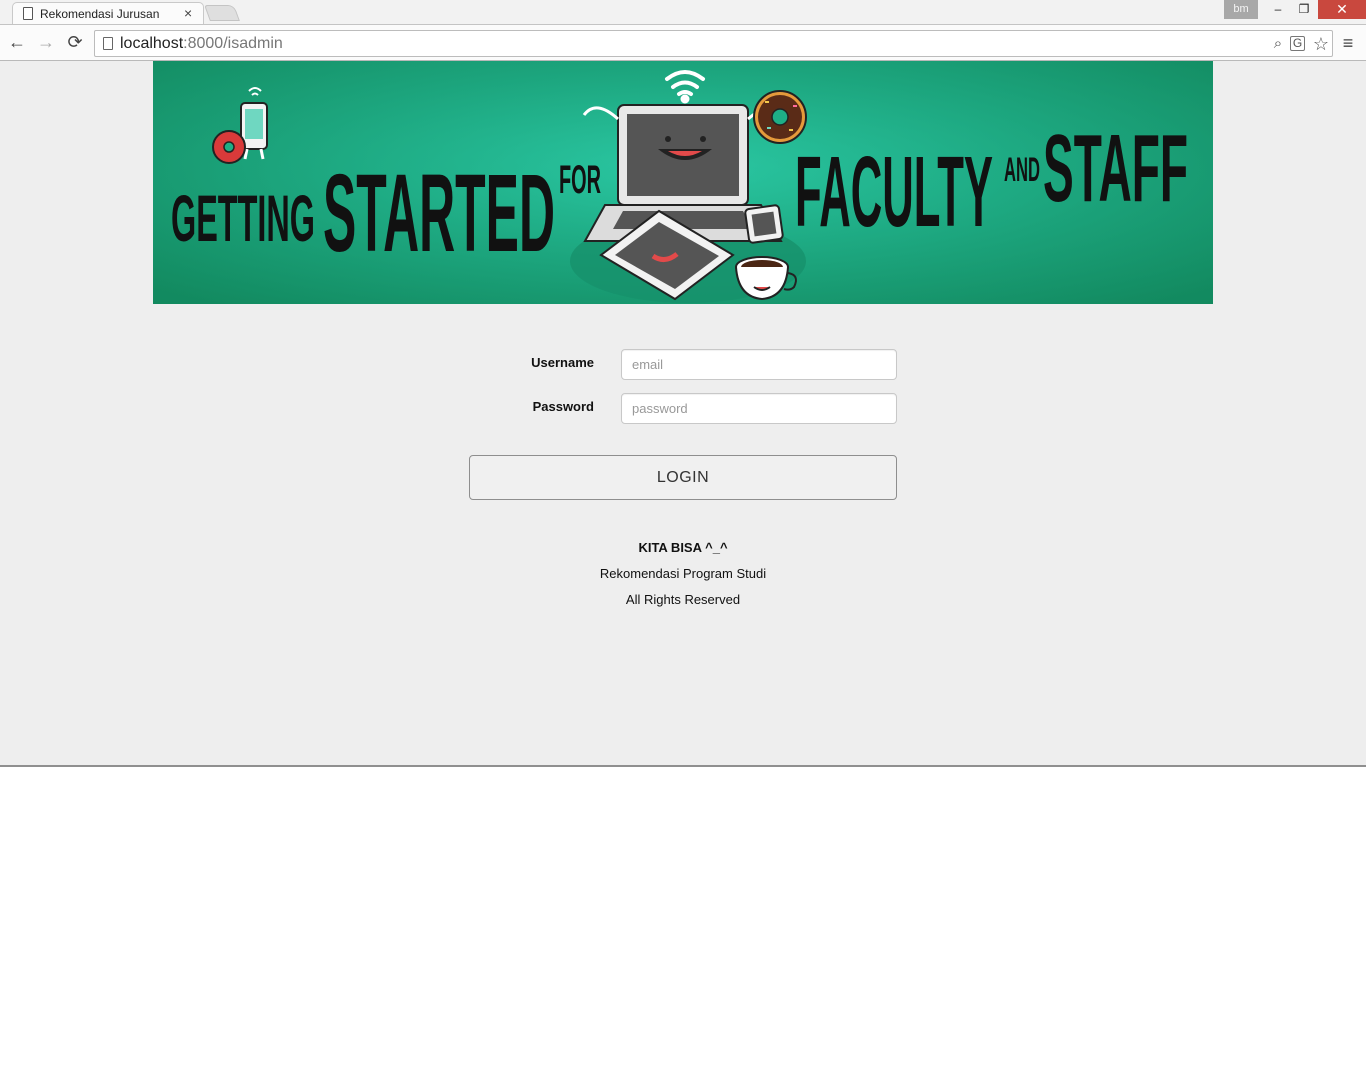 The image size is (1366, 1066). I want to click on footer-line-1: Rekomendasi Program Studi, so click(683, 573).